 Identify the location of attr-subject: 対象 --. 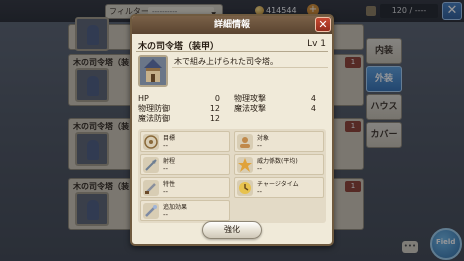
(279, 141).